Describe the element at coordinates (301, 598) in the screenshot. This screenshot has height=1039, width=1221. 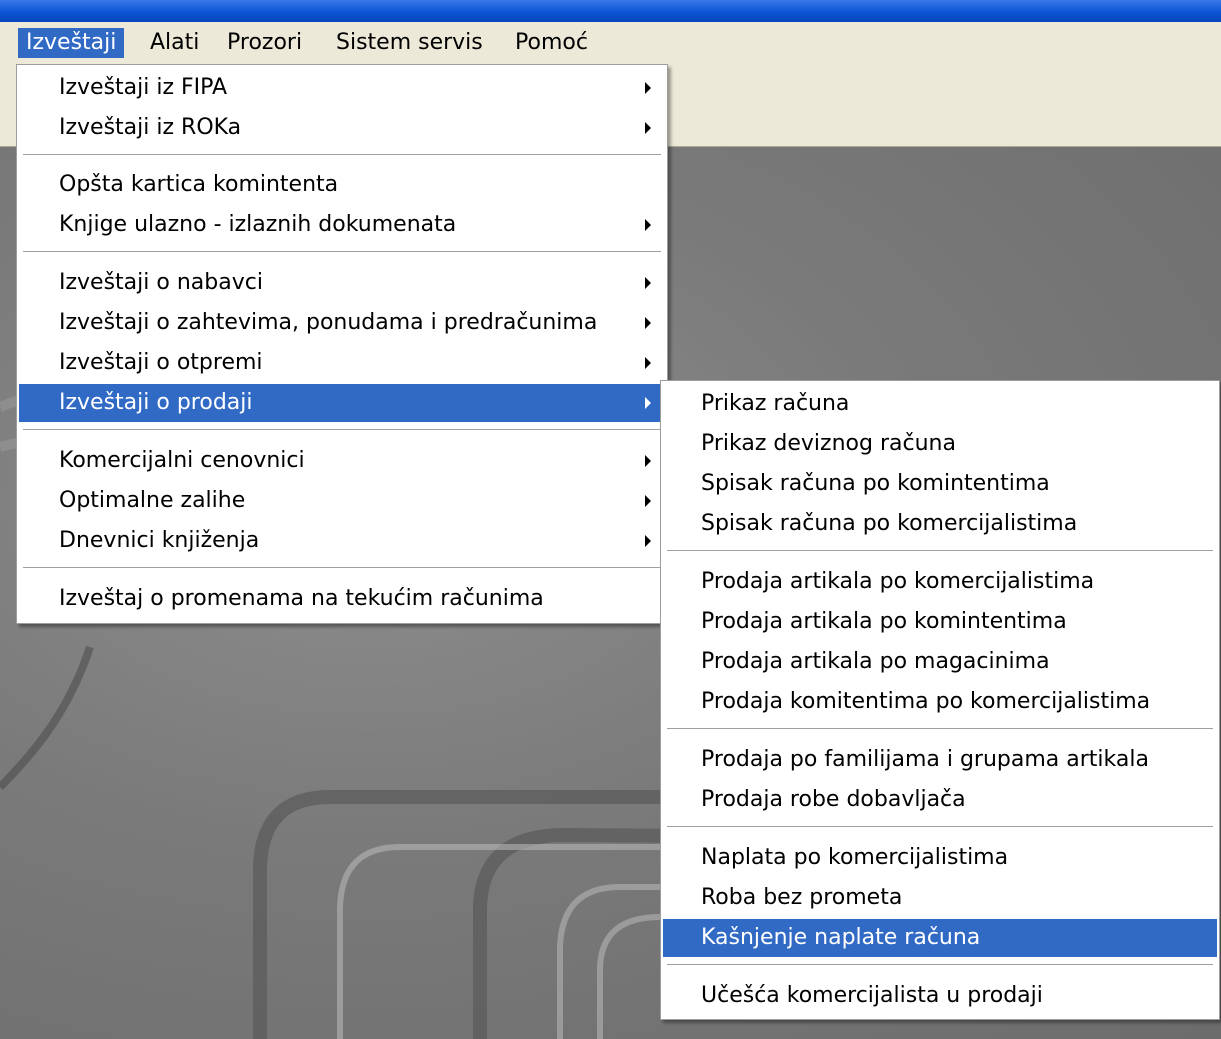
I see `menu-item-label: Izveštaj o promenama na tekućim računima` at that location.